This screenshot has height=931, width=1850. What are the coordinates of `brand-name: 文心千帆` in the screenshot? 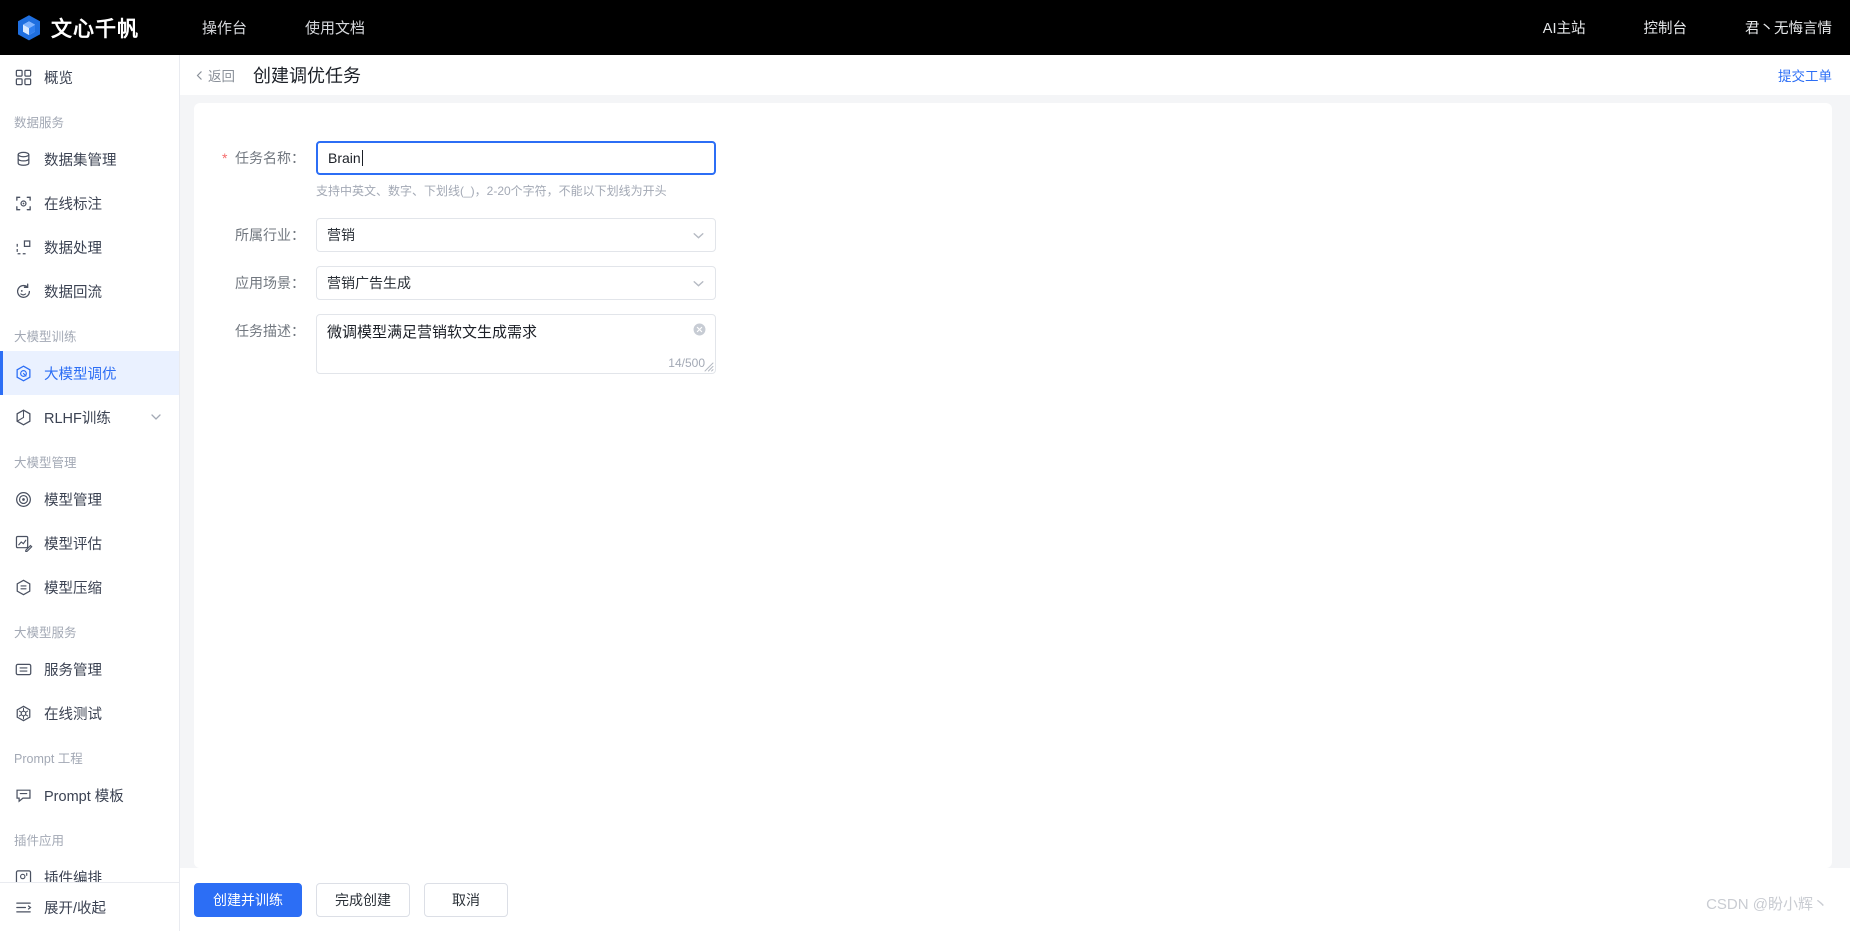 It's located at (95, 29).